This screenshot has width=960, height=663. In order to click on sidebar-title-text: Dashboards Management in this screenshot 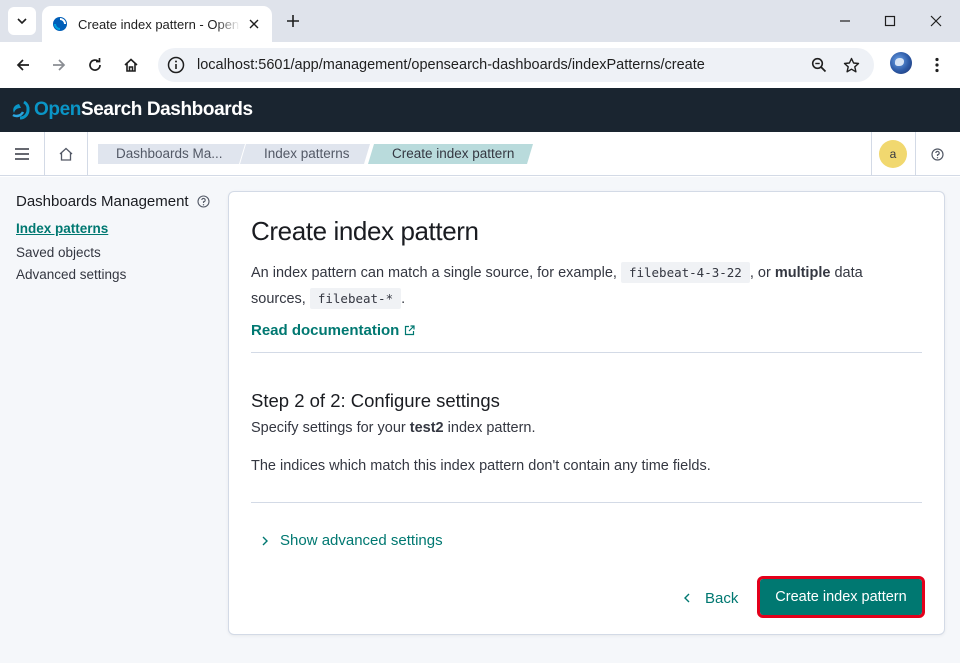, I will do `click(102, 201)`.